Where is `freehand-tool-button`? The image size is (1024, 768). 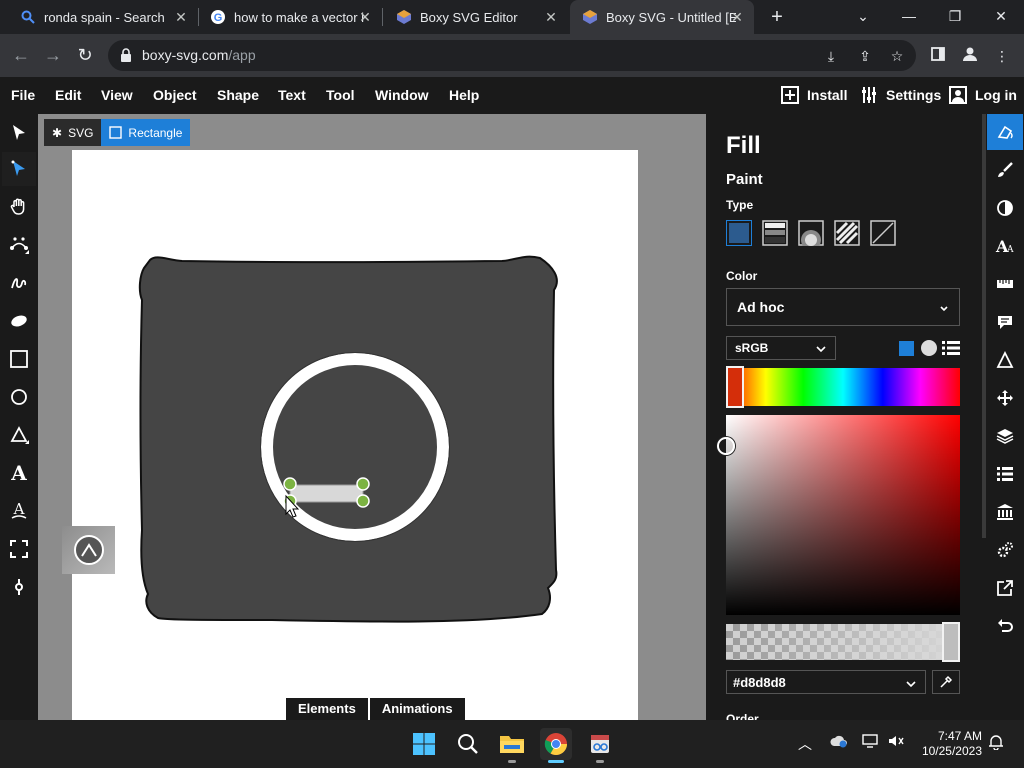 freehand-tool-button is located at coordinates (19, 283).